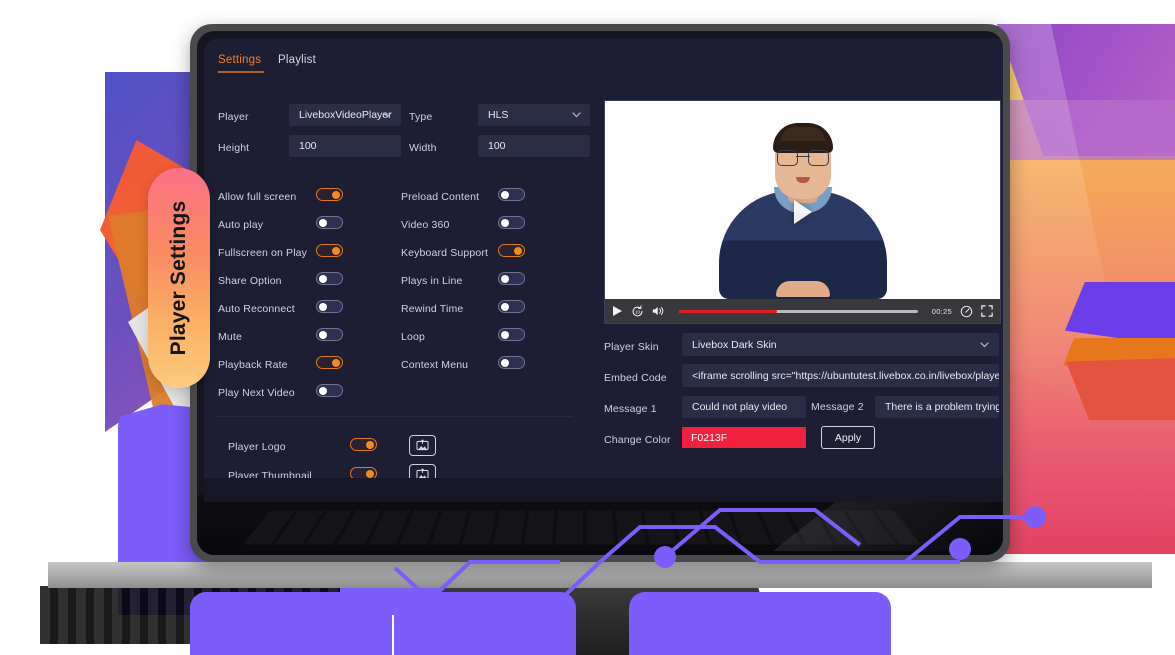  What do you see at coordinates (345, 146) in the screenshot?
I see `height-input: 100` at bounding box center [345, 146].